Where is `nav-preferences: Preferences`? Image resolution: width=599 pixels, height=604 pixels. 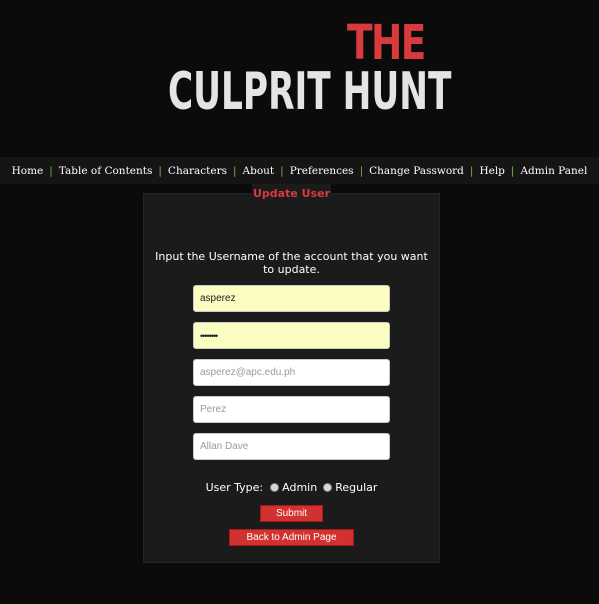
nav-preferences: Preferences is located at coordinates (322, 171).